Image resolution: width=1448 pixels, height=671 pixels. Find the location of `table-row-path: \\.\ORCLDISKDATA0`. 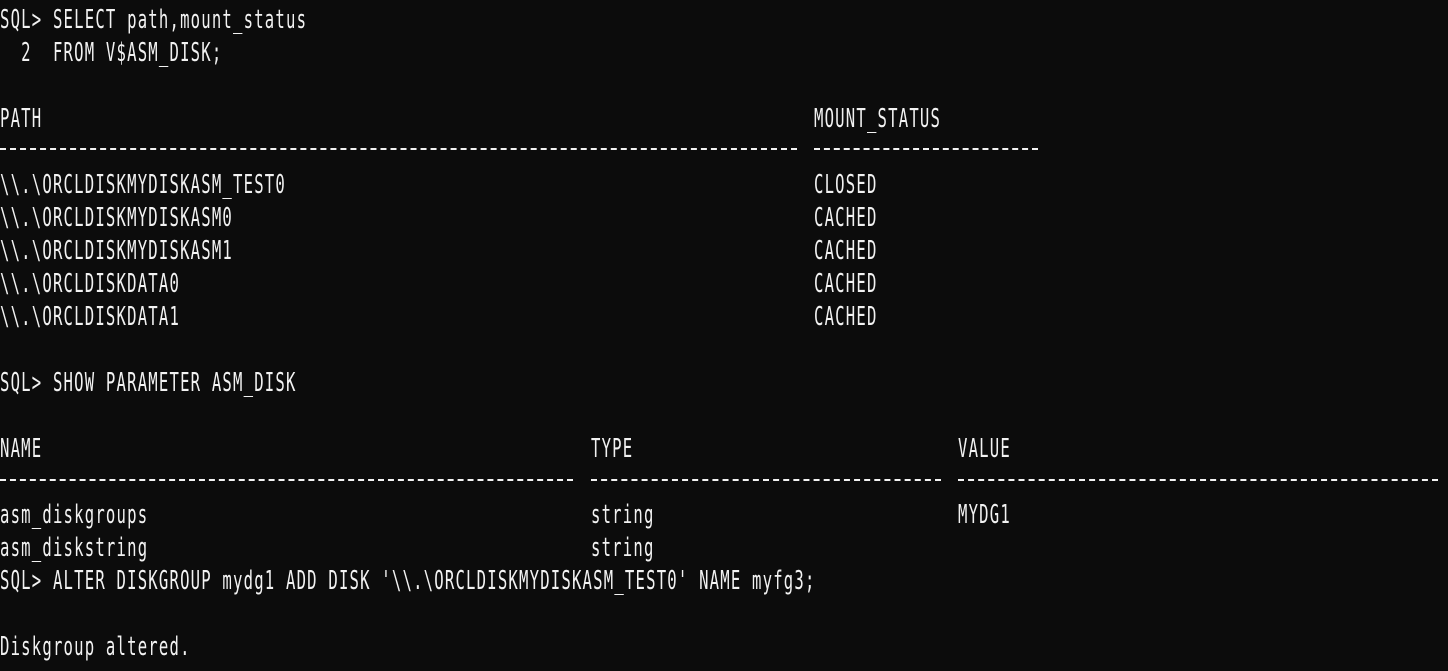

table-row-path: \\.\ORCLDISKDATA0 is located at coordinates (90, 284).